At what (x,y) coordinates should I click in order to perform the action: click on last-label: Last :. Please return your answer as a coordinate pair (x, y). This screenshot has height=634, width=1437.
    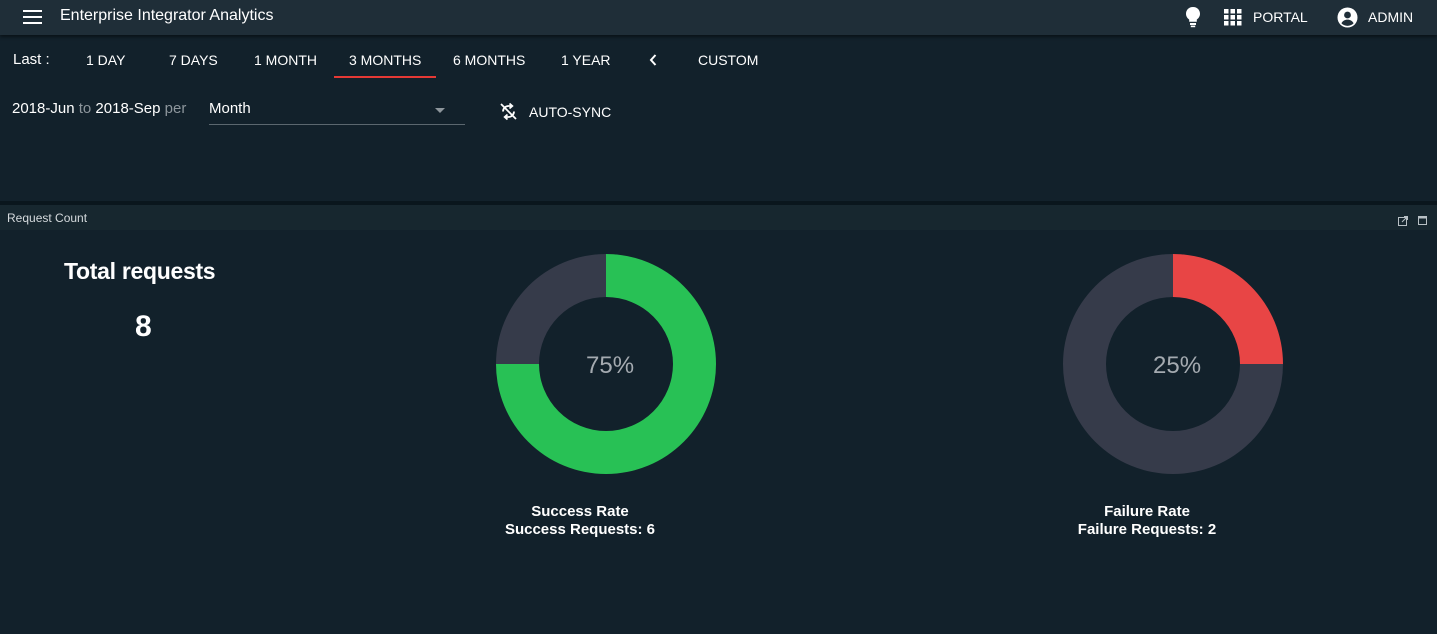
    Looking at the image, I should click on (31, 59).